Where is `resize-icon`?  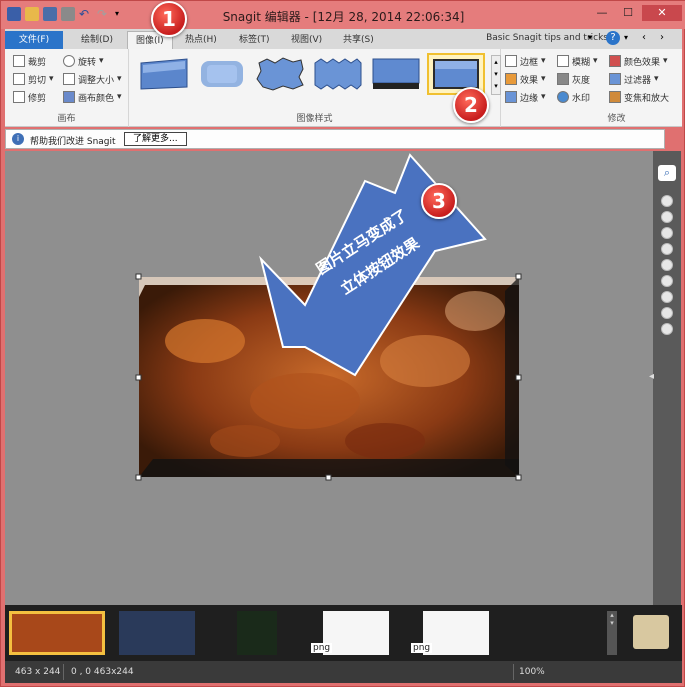 resize-icon is located at coordinates (69, 79).